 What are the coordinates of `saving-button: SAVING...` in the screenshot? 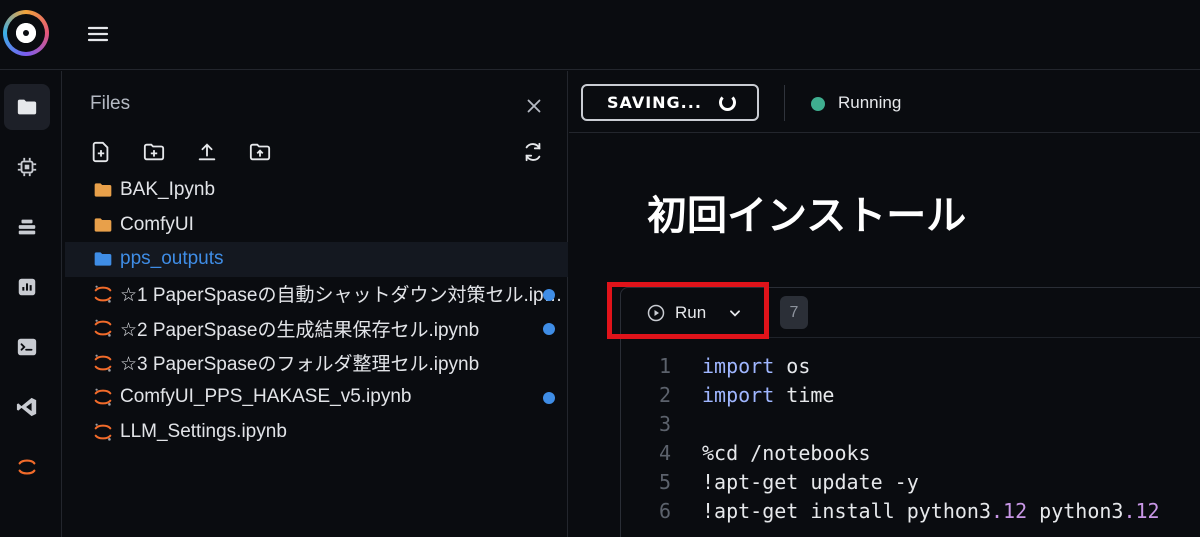 It's located at (670, 102).